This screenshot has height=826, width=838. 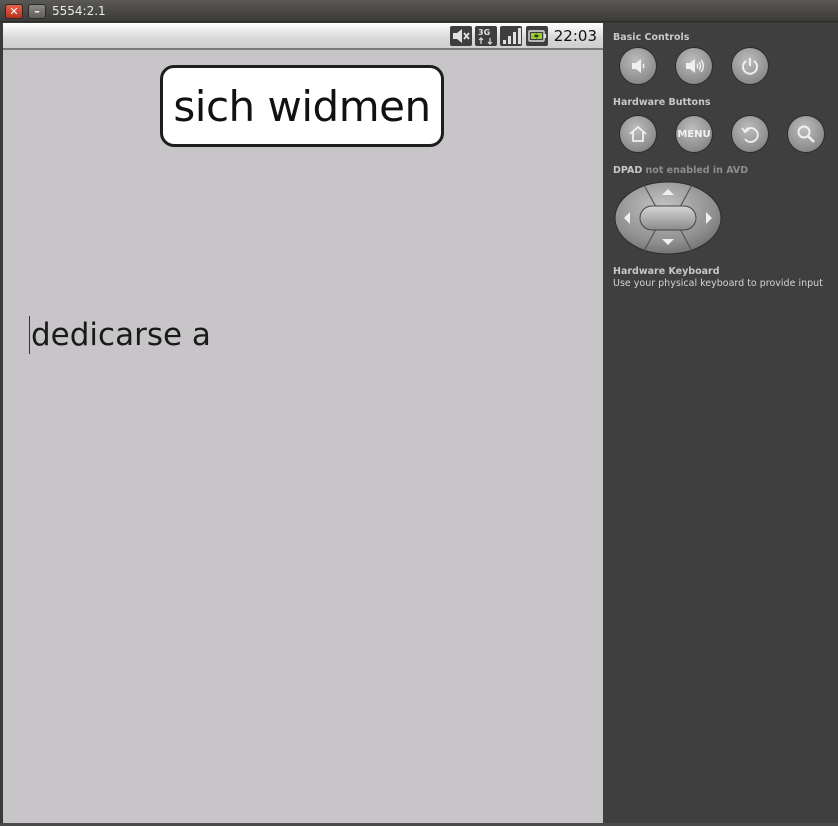 I want to click on home-button, so click(x=638, y=134).